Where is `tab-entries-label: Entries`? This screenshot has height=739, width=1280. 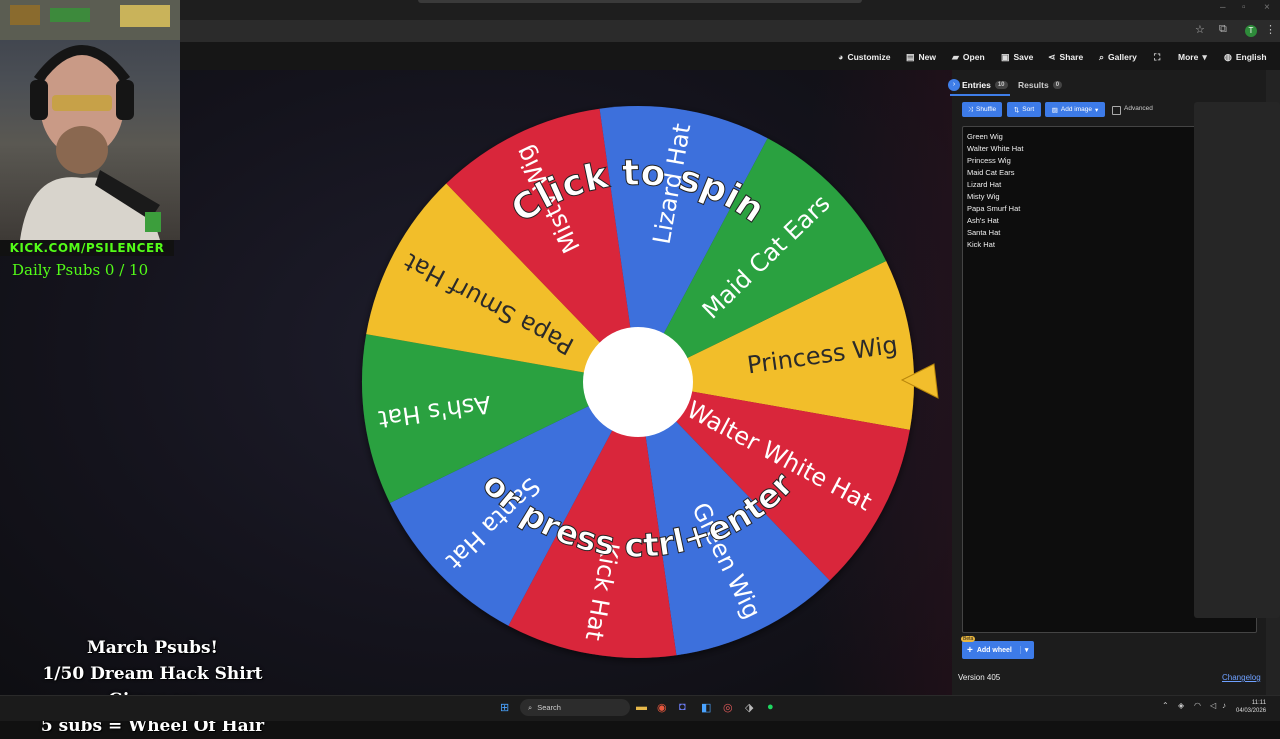 tab-entries-label: Entries is located at coordinates (976, 85).